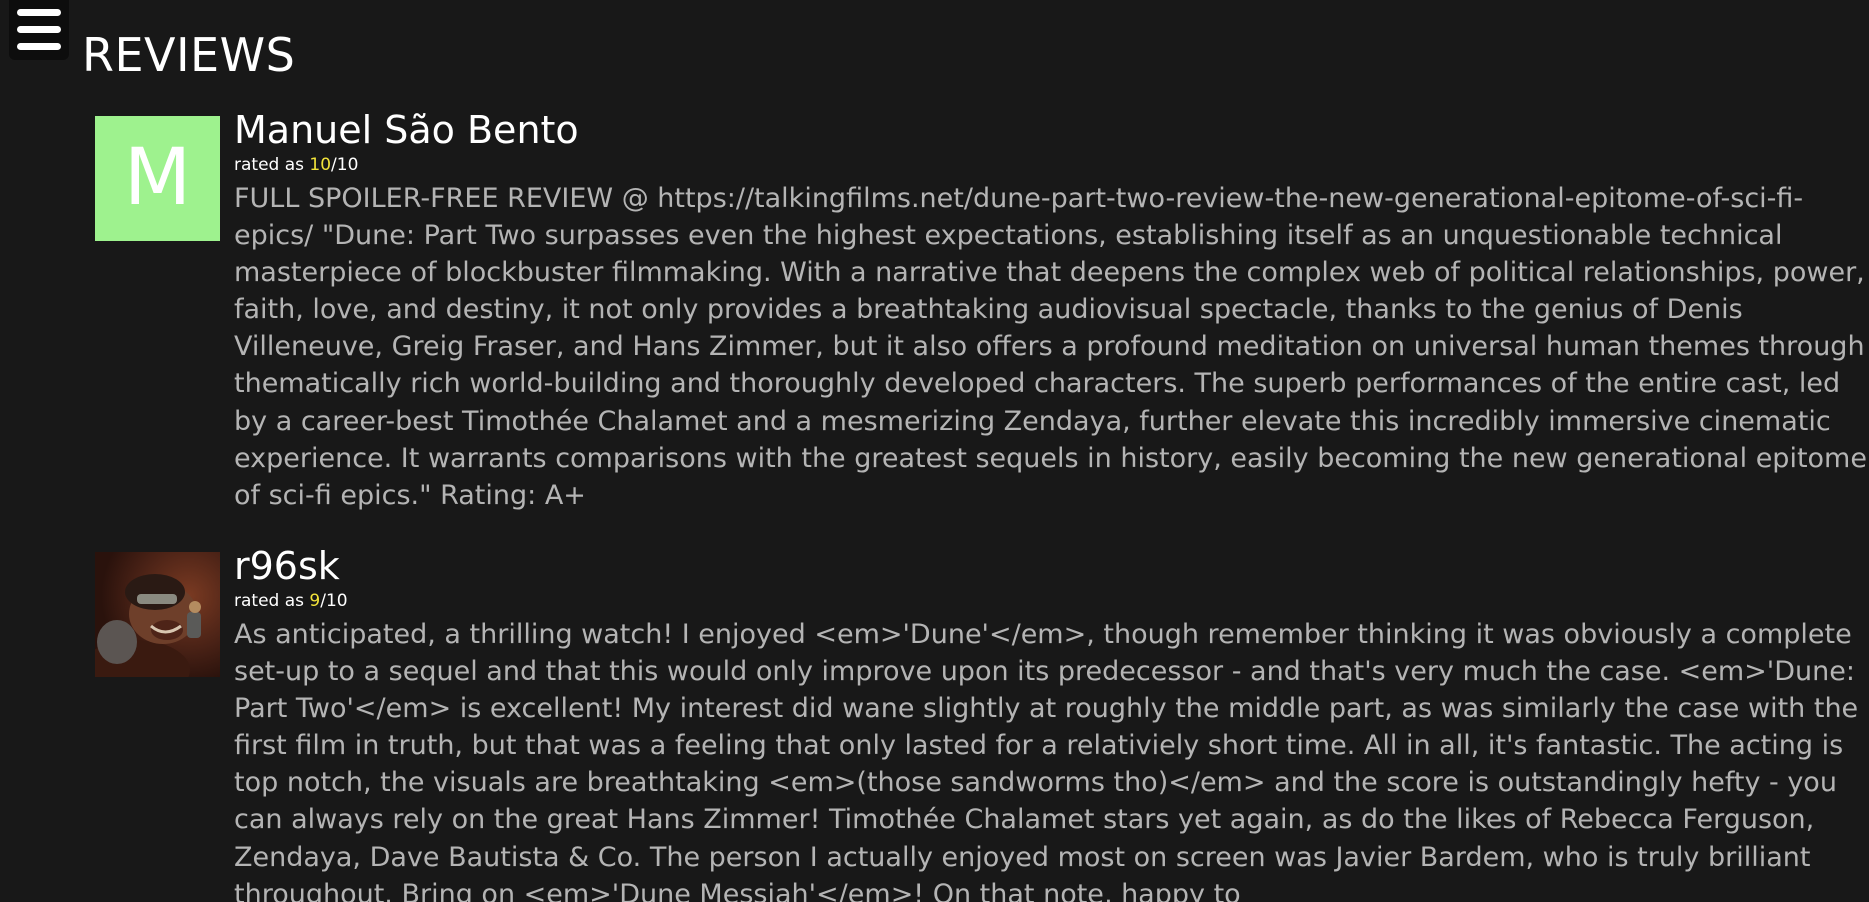 This screenshot has width=1869, height=902. What do you see at coordinates (39, 30) in the screenshot?
I see `menu-button` at bounding box center [39, 30].